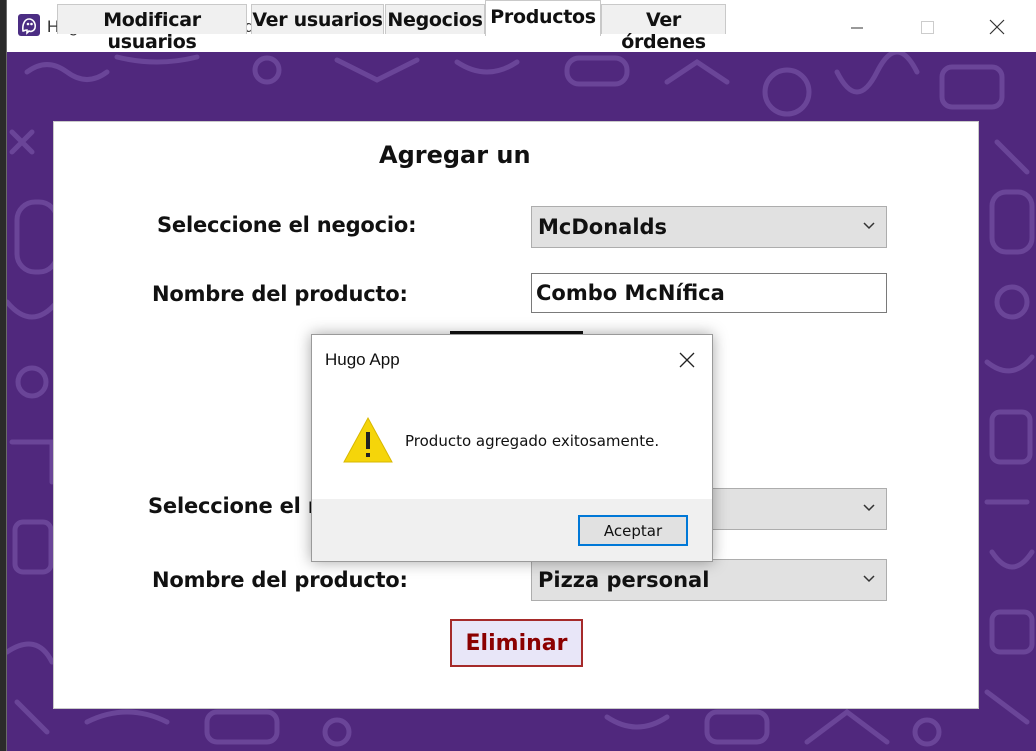  Describe the element at coordinates (280, 580) in the screenshot. I see `delete-product-name-label: Nombre del producto:` at that location.